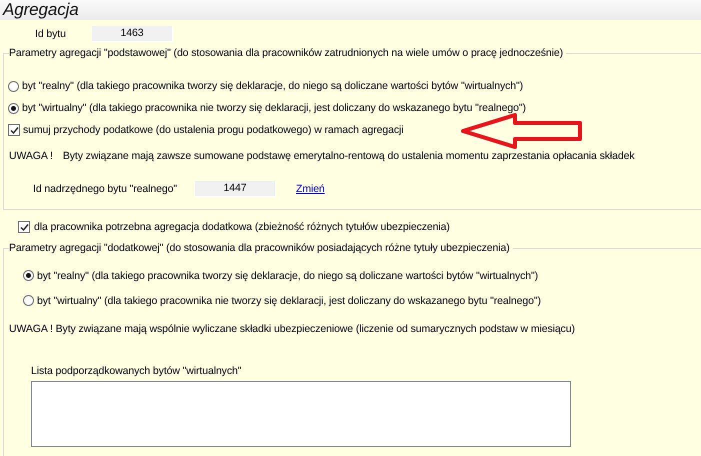  Describe the element at coordinates (261, 248) in the screenshot. I see `group-legend: Parametry agregacji "dodatkowej" (do stosowania dla pracowników posiadających różne tytuły ubezpieczenia)` at that location.